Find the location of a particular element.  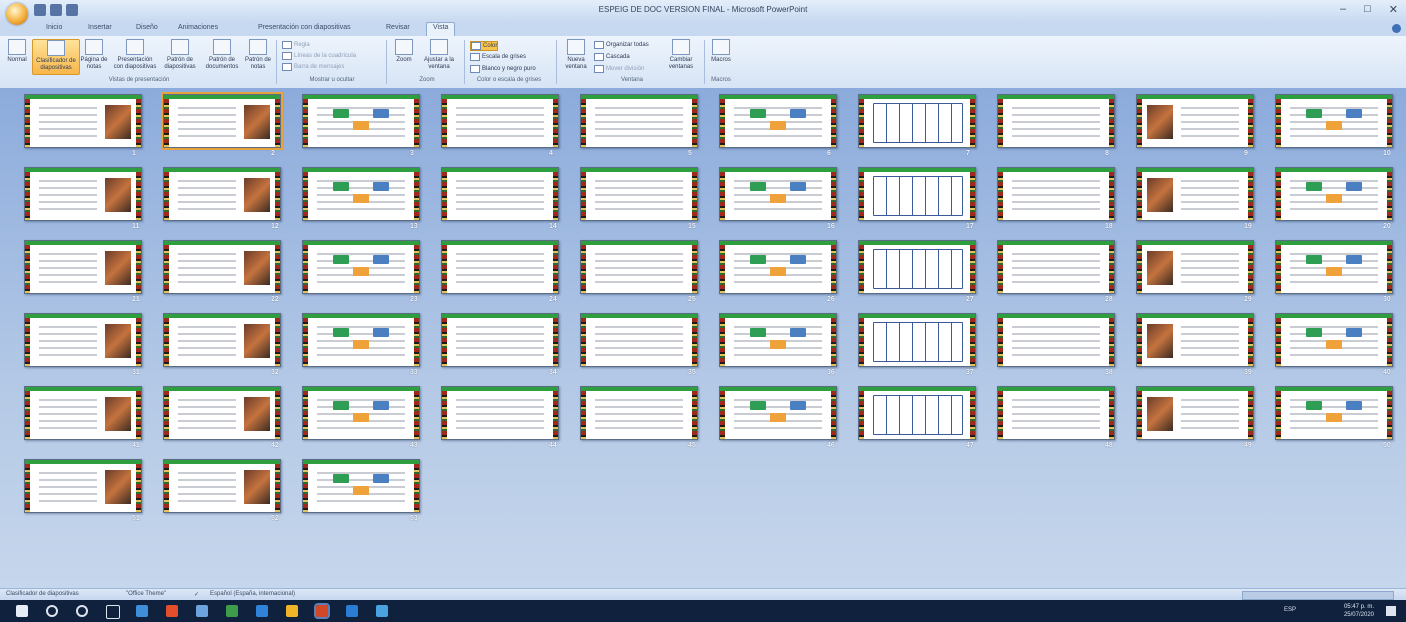

office-button is located at coordinates (17, 14).